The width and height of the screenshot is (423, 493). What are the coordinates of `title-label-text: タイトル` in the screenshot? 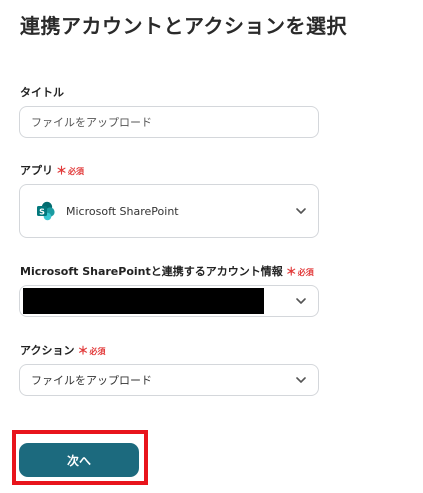 It's located at (42, 92).